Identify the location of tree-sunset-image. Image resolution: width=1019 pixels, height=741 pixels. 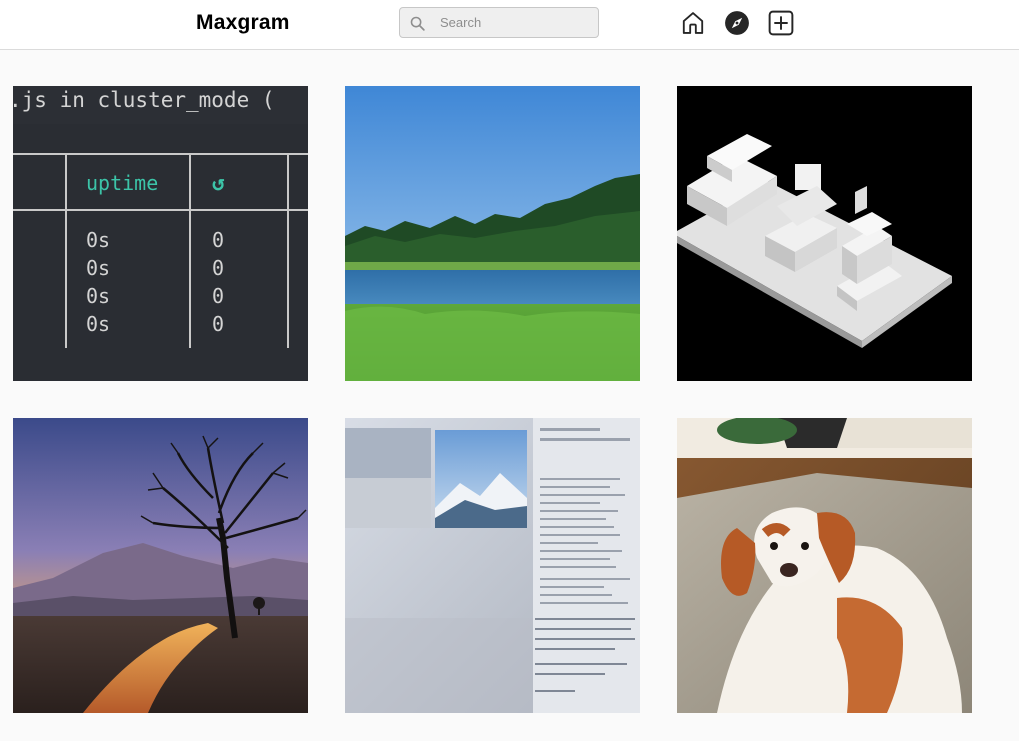
(160, 565).